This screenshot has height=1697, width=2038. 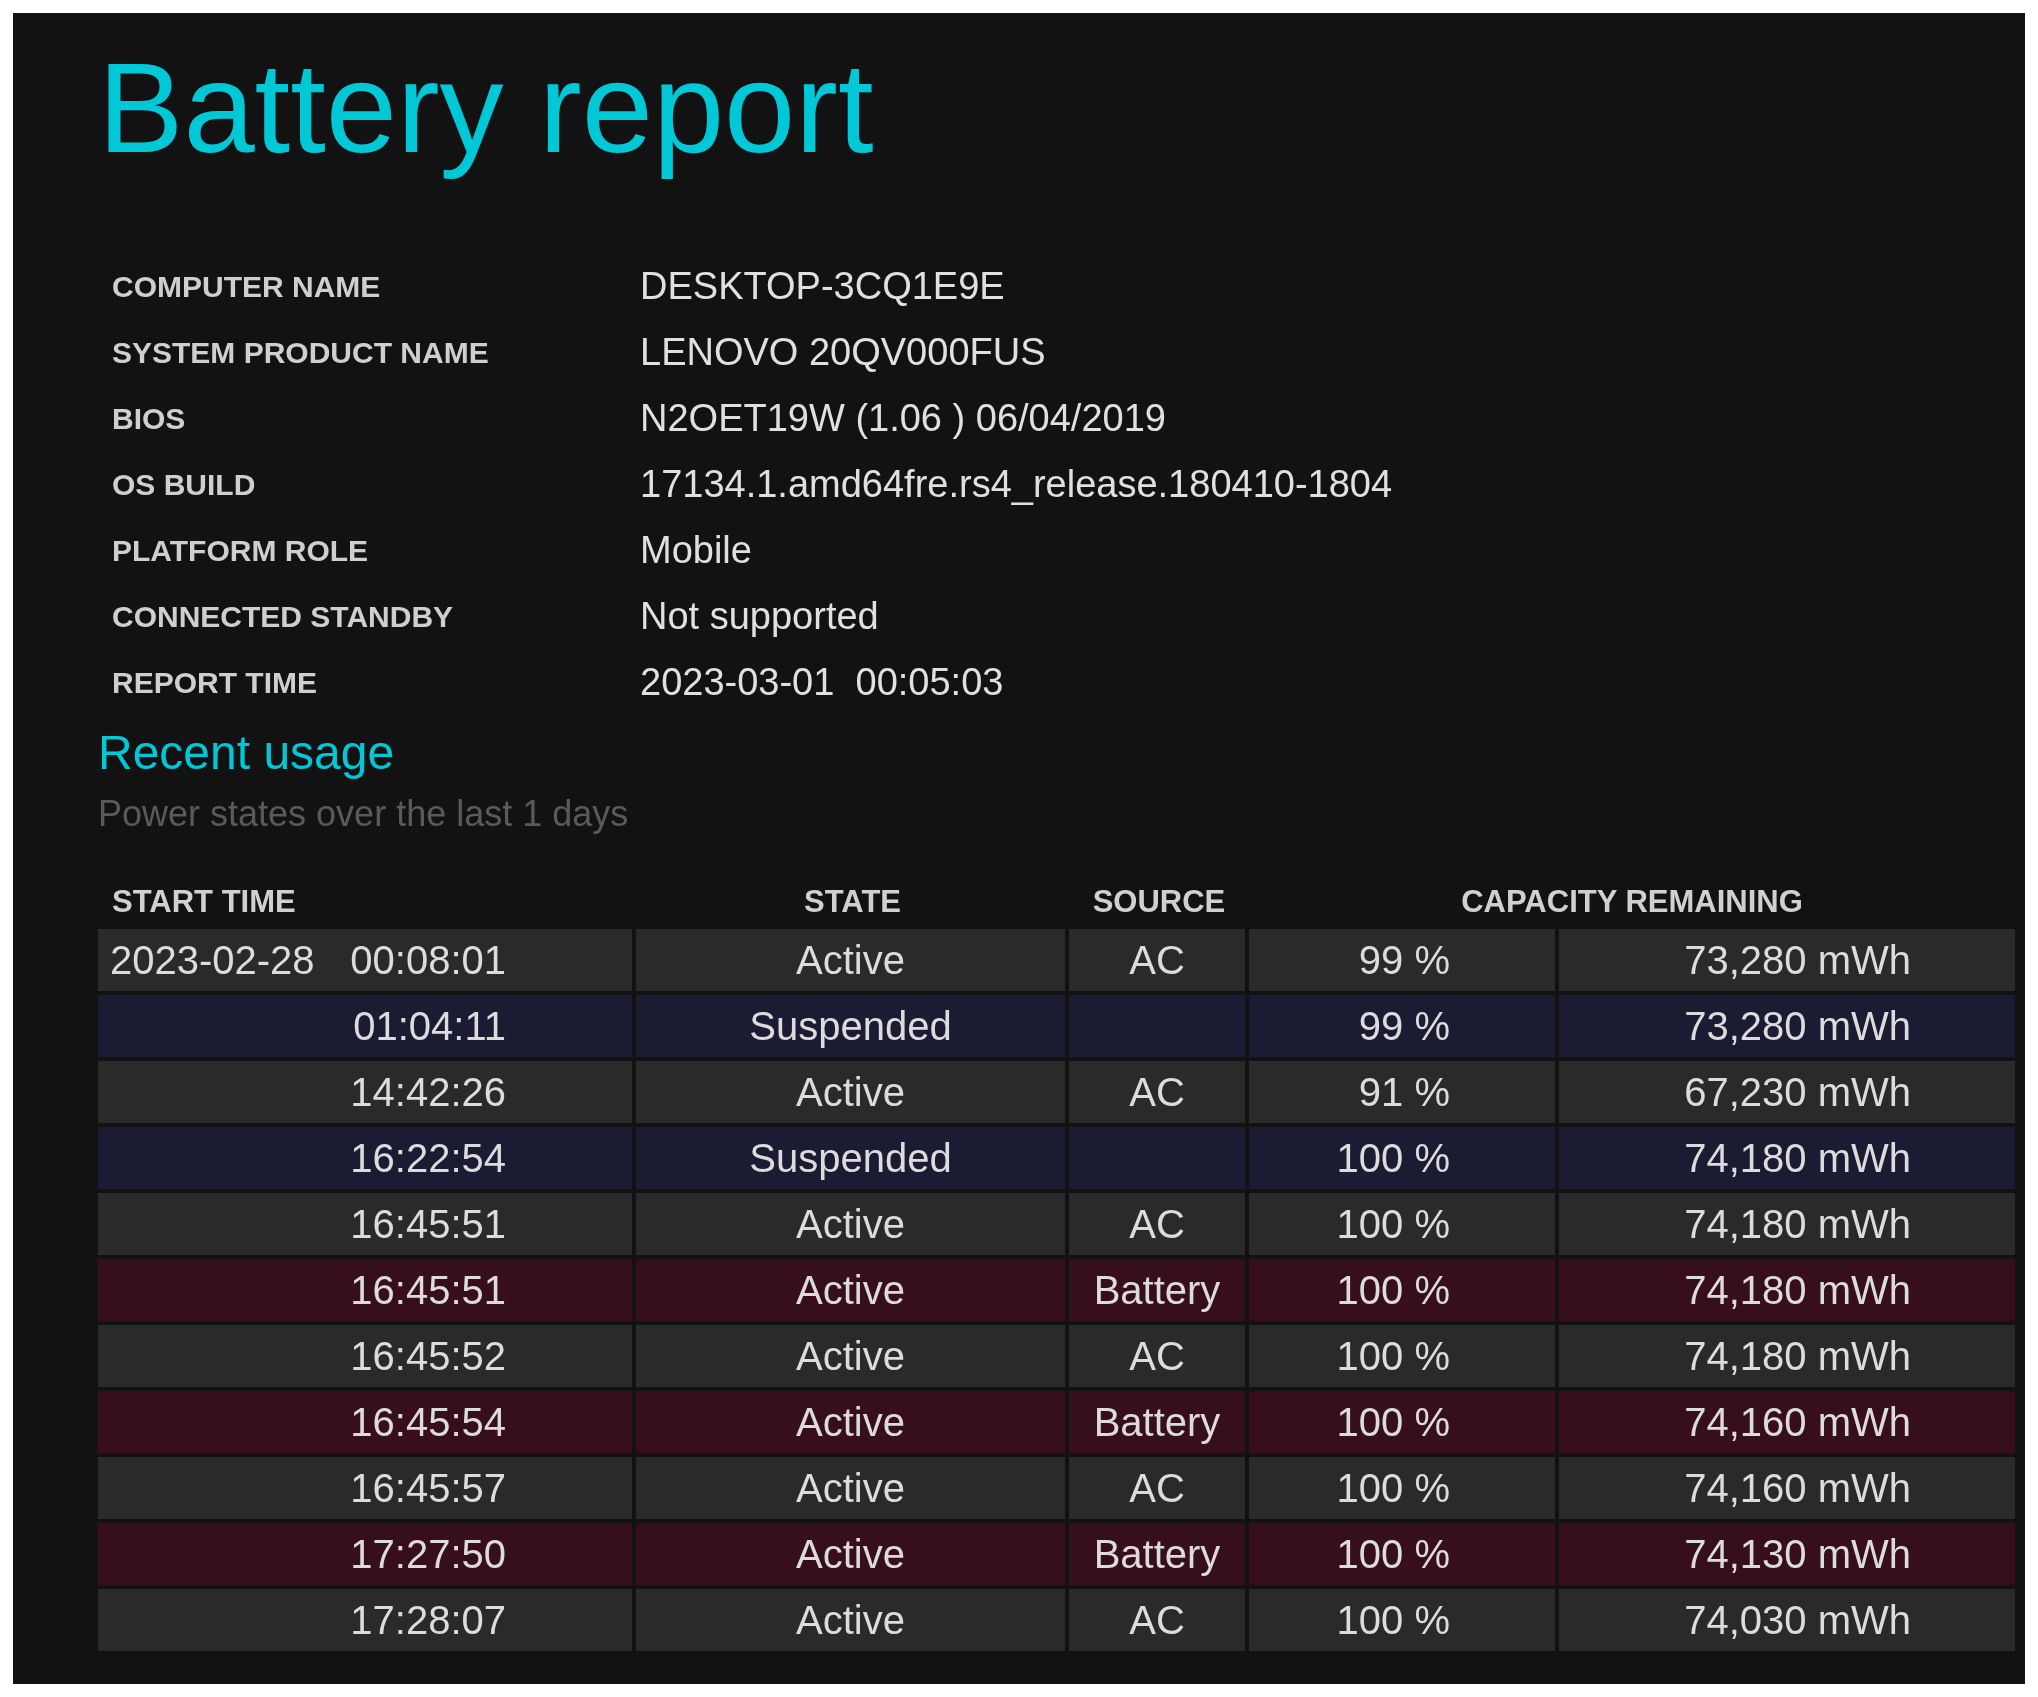 I want to click on time-text: 14:42:26, so click(x=428, y=1092).